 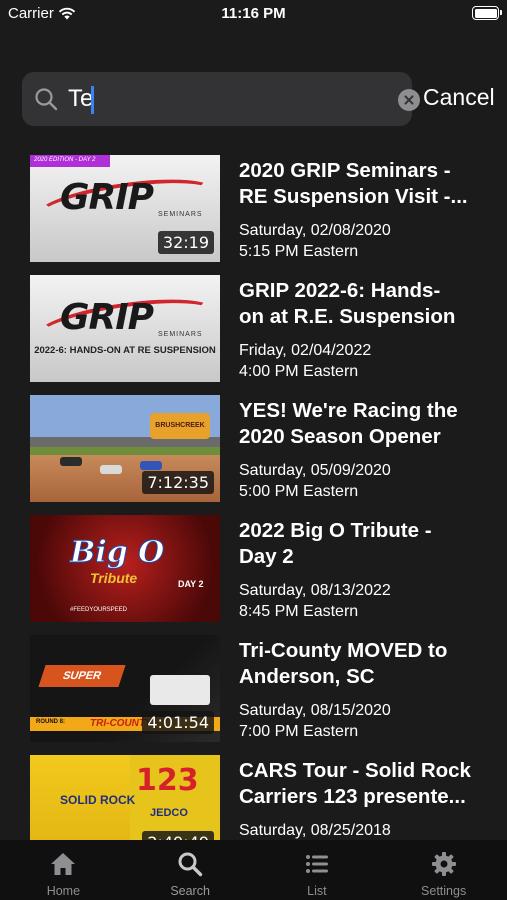 I want to click on duration-badge: 4:01:54, so click(x=178, y=722).